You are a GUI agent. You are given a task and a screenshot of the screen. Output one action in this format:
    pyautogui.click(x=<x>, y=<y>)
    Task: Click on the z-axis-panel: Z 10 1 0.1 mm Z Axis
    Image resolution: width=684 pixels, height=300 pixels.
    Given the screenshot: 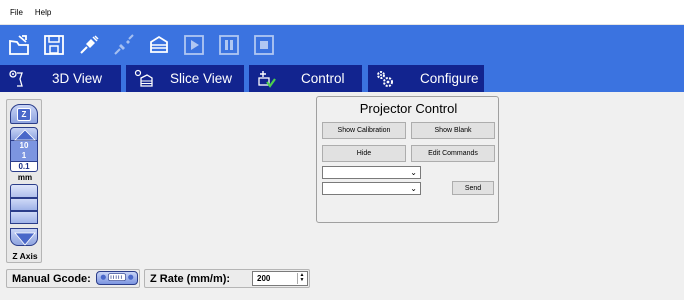 What is the action you would take?
    pyautogui.click(x=24, y=181)
    